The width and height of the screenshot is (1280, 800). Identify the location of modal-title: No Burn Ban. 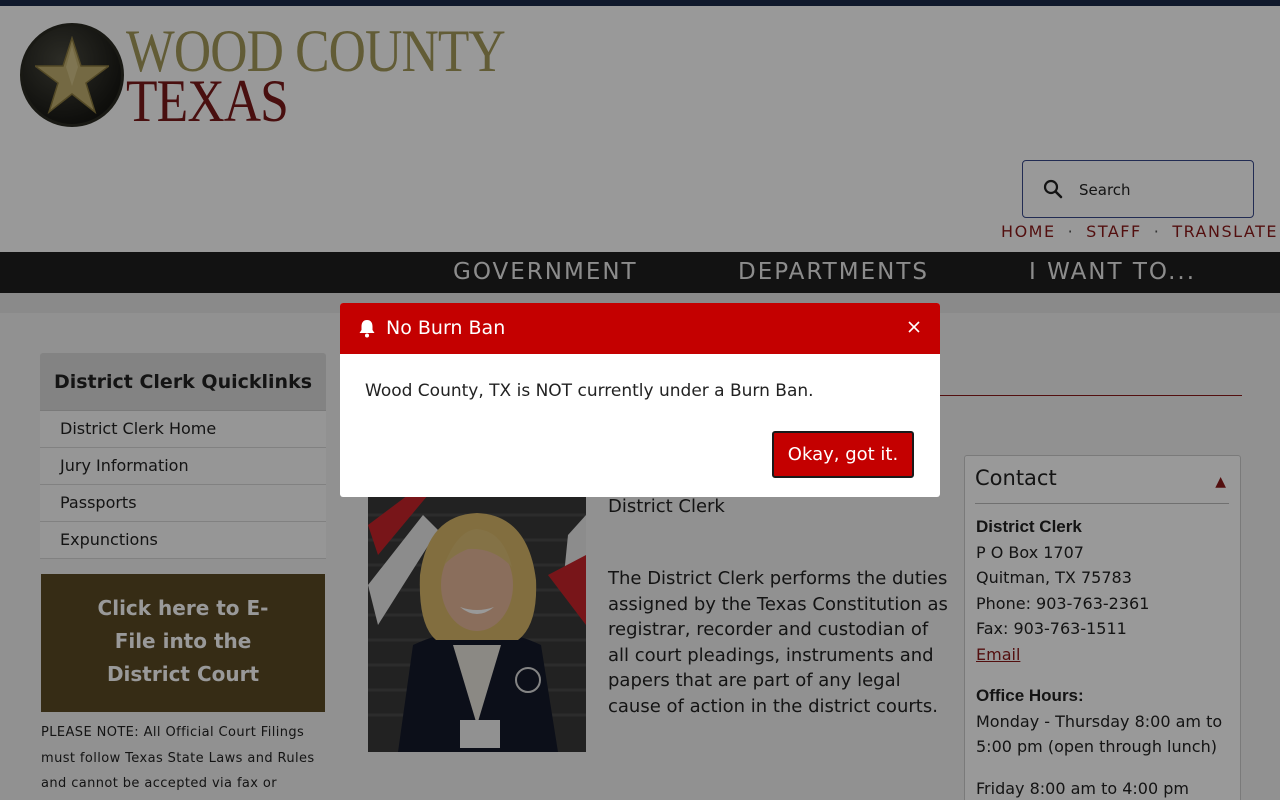
(446, 328).